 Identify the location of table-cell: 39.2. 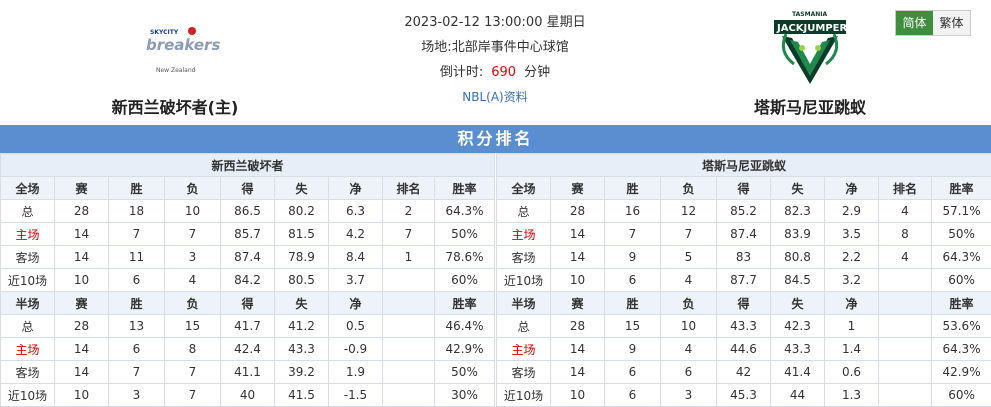
(301, 372).